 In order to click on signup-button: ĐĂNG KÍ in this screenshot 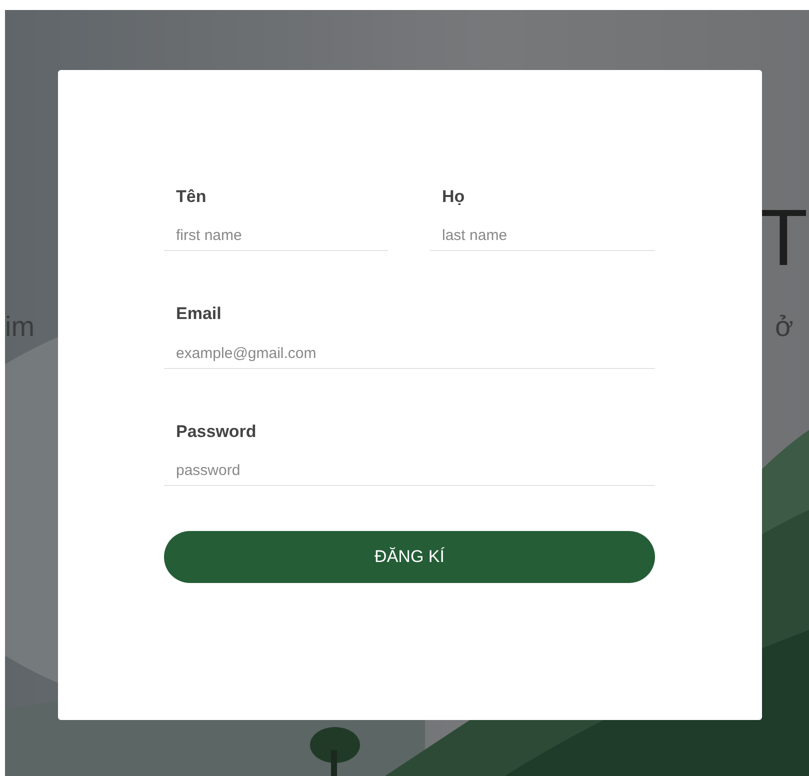, I will do `click(409, 556)`.